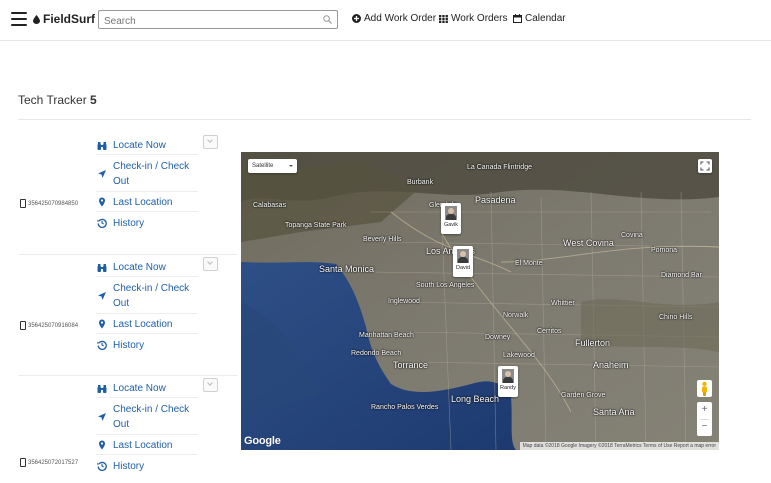 Image resolution: width=771 pixels, height=483 pixels. I want to click on search-box, so click(218, 19).